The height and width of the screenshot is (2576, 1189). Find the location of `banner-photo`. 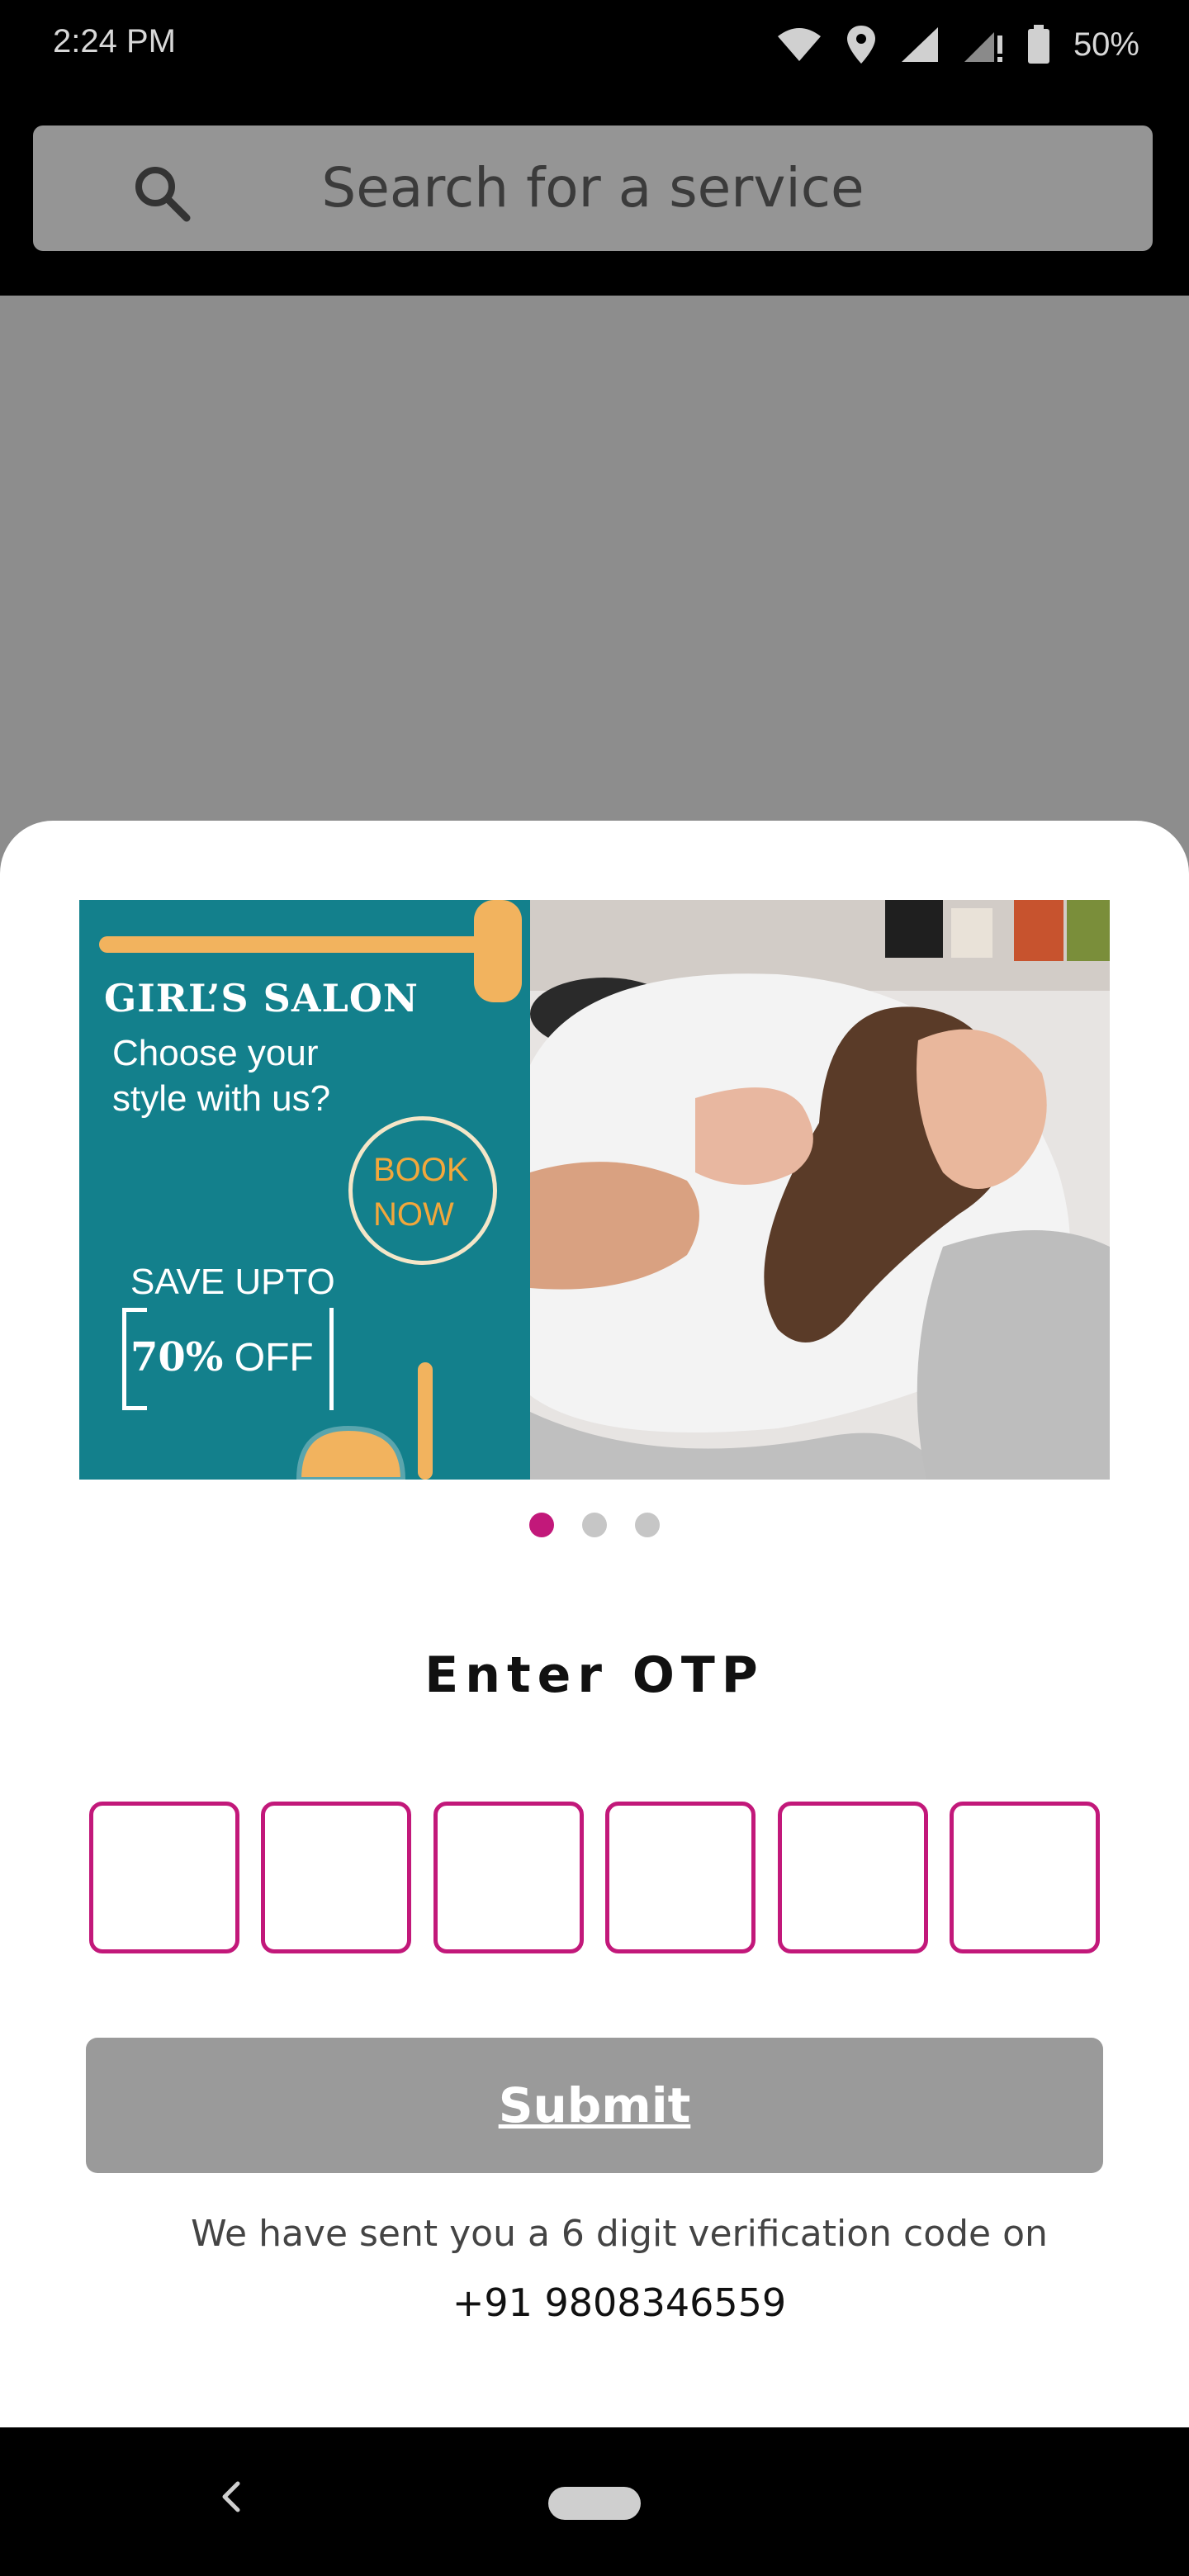

banner-photo is located at coordinates (820, 1190).